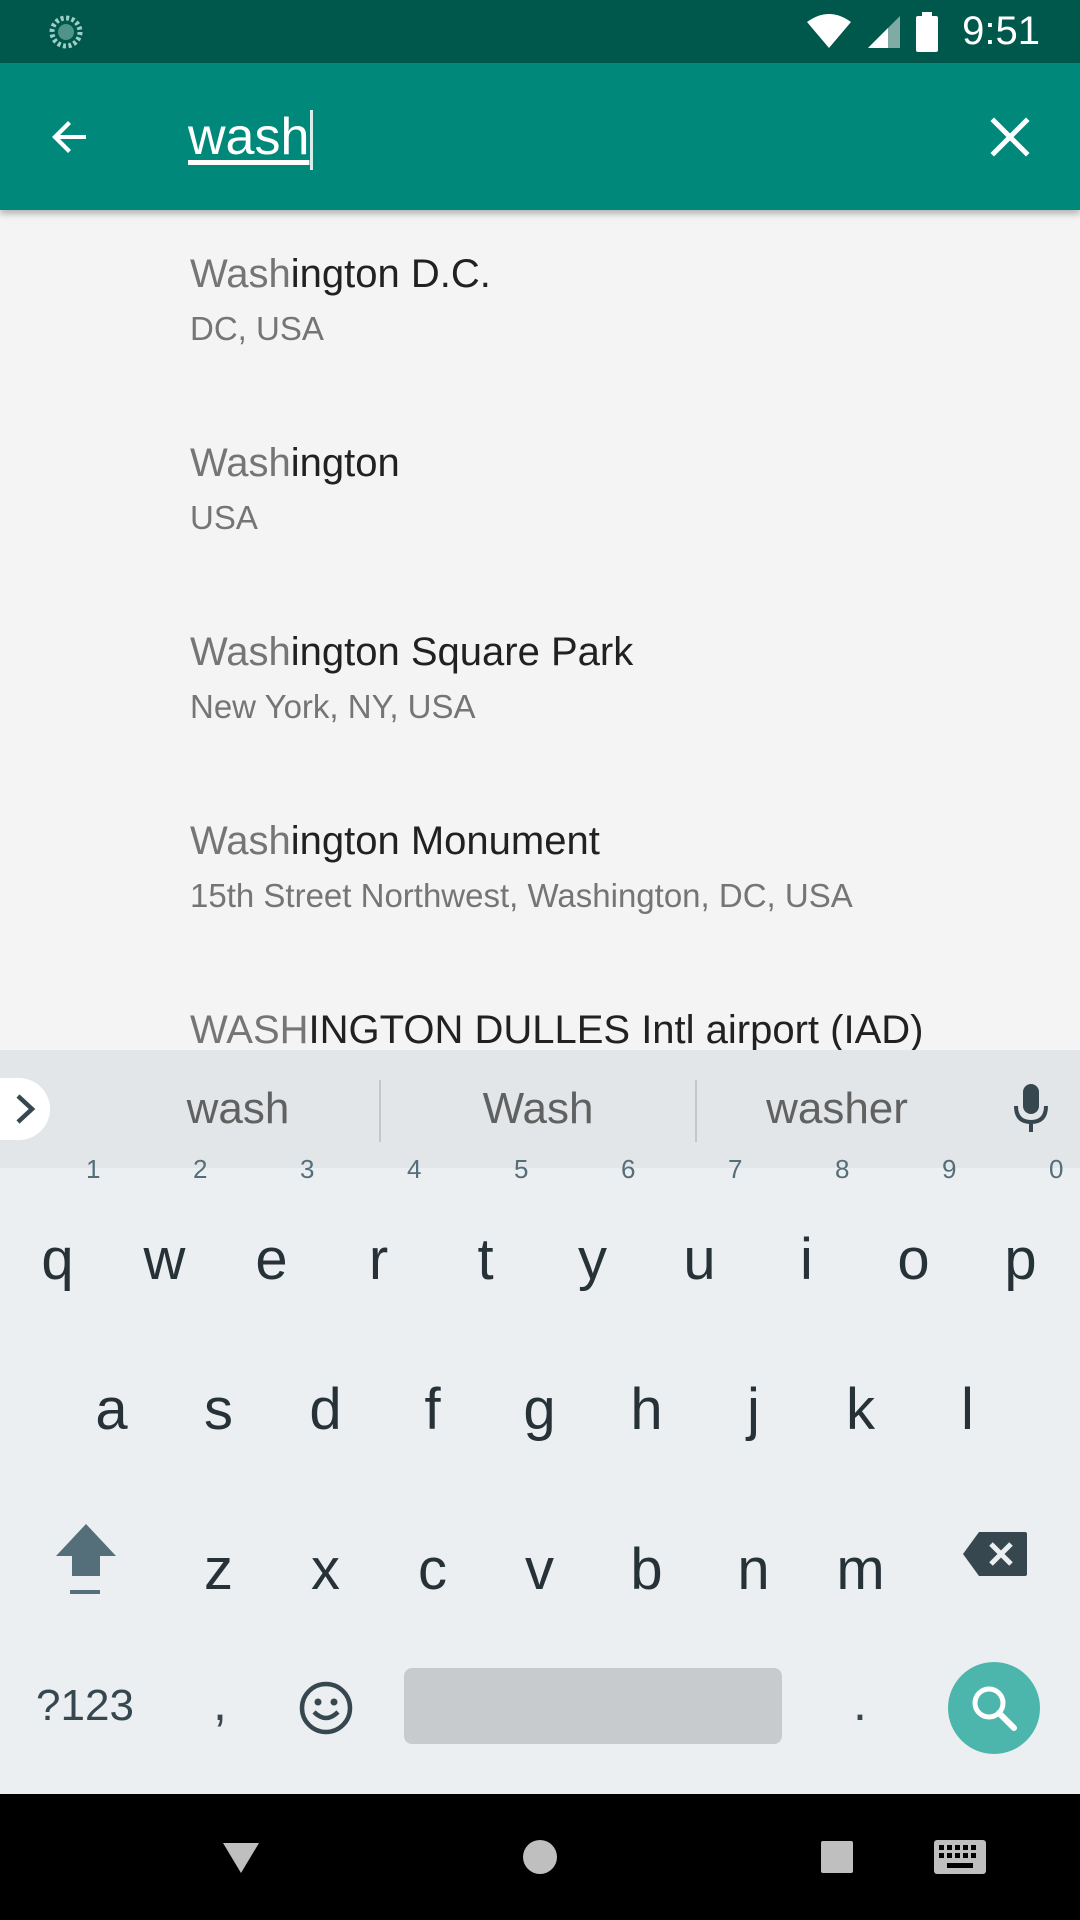  Describe the element at coordinates (927, 31) in the screenshot. I see `battery-icon` at that location.